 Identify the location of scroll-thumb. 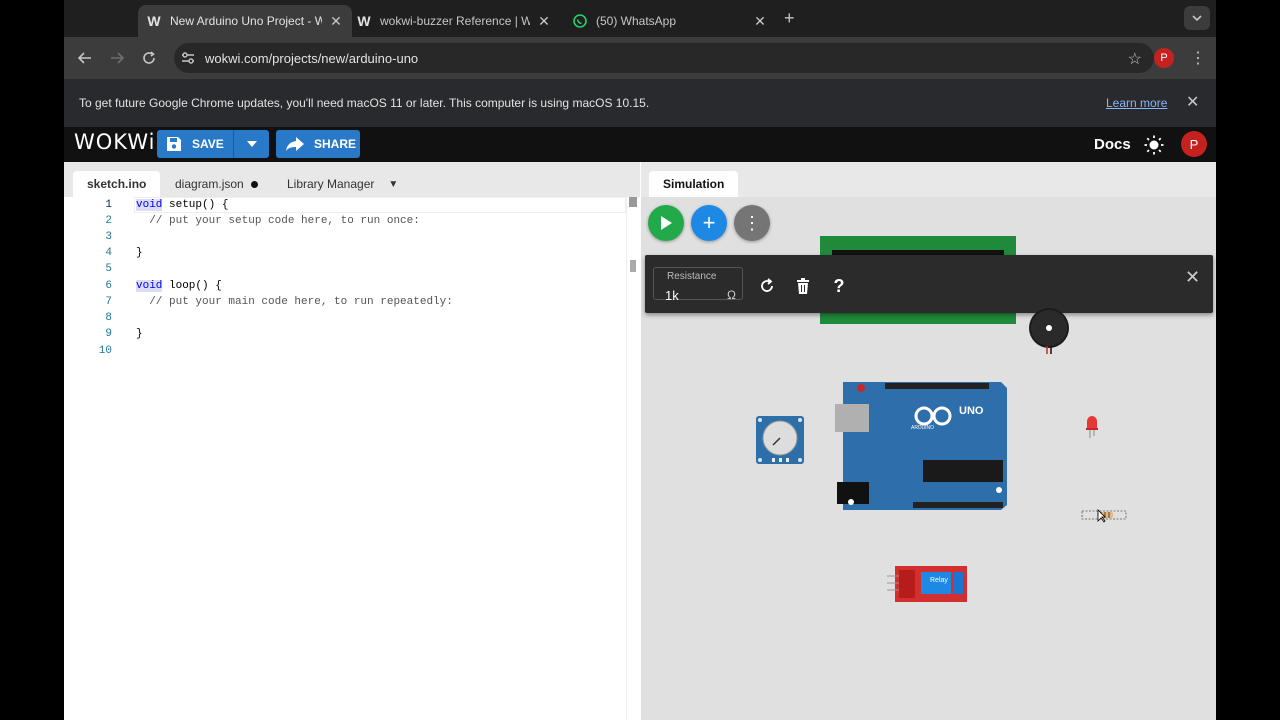
(633, 202).